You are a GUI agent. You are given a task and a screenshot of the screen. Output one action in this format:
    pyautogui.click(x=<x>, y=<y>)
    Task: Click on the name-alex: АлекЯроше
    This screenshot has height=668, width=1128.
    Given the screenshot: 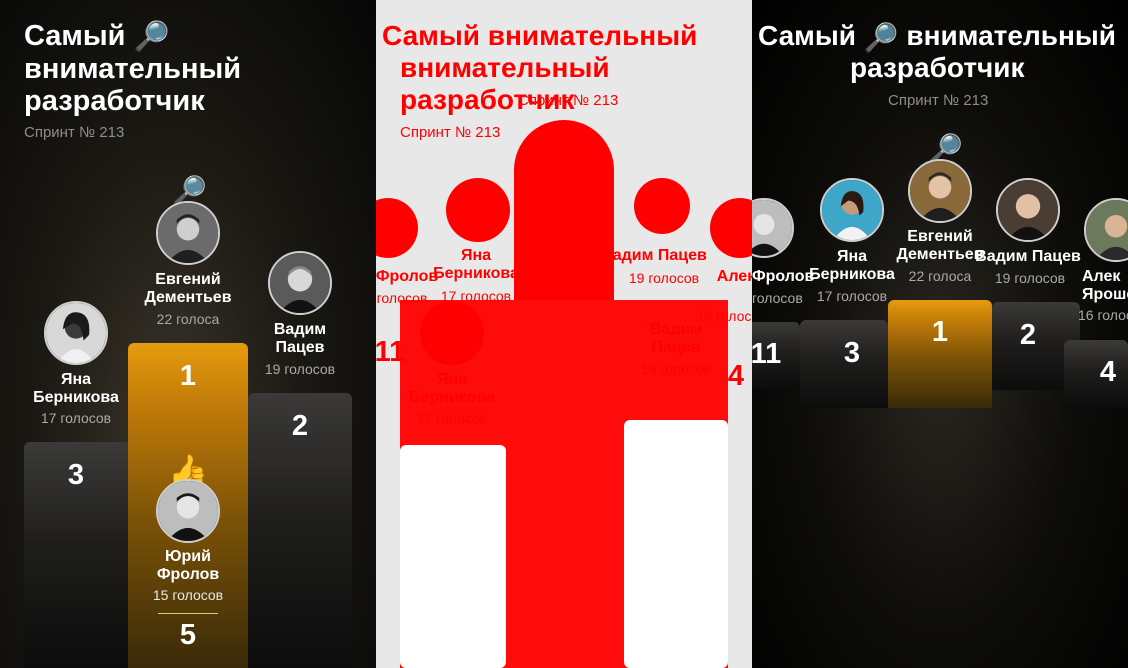 What is the action you would take?
    pyautogui.click(x=1105, y=285)
    